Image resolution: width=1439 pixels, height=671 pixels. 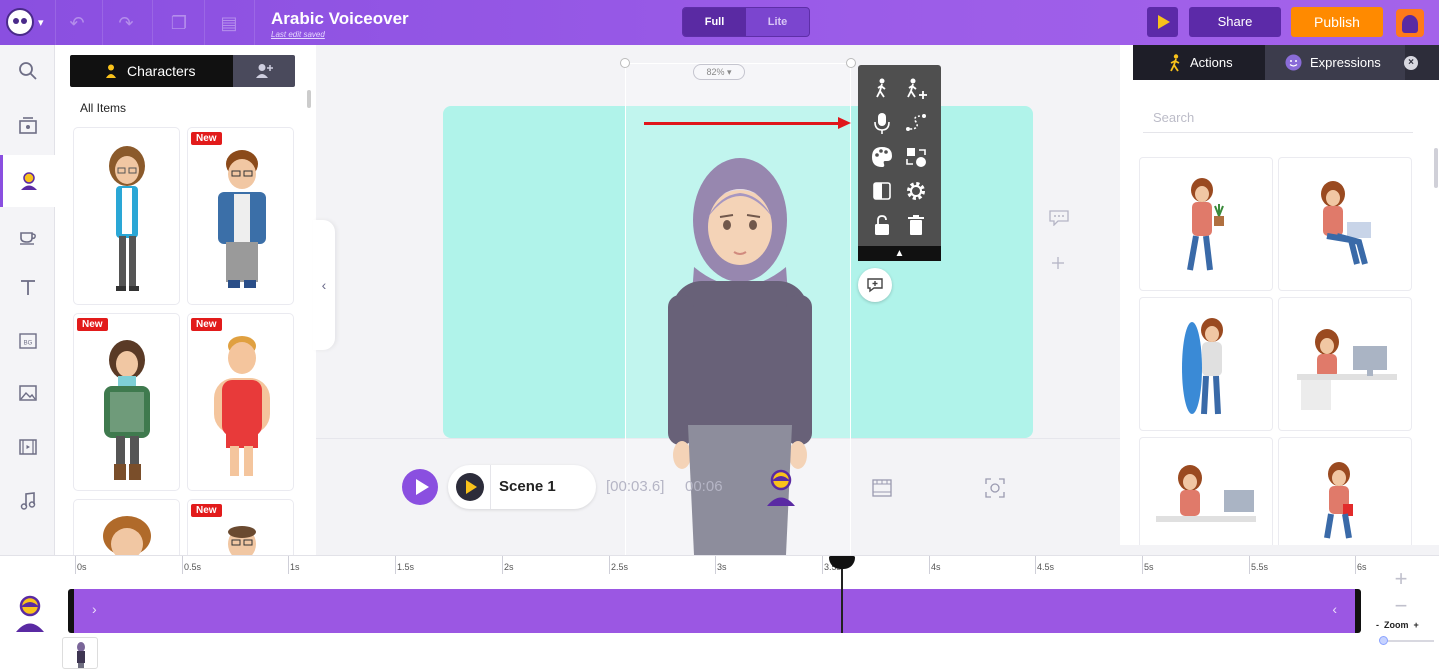 What do you see at coordinates (41, 22) in the screenshot?
I see `chevron-down-icon: ▾` at bounding box center [41, 22].